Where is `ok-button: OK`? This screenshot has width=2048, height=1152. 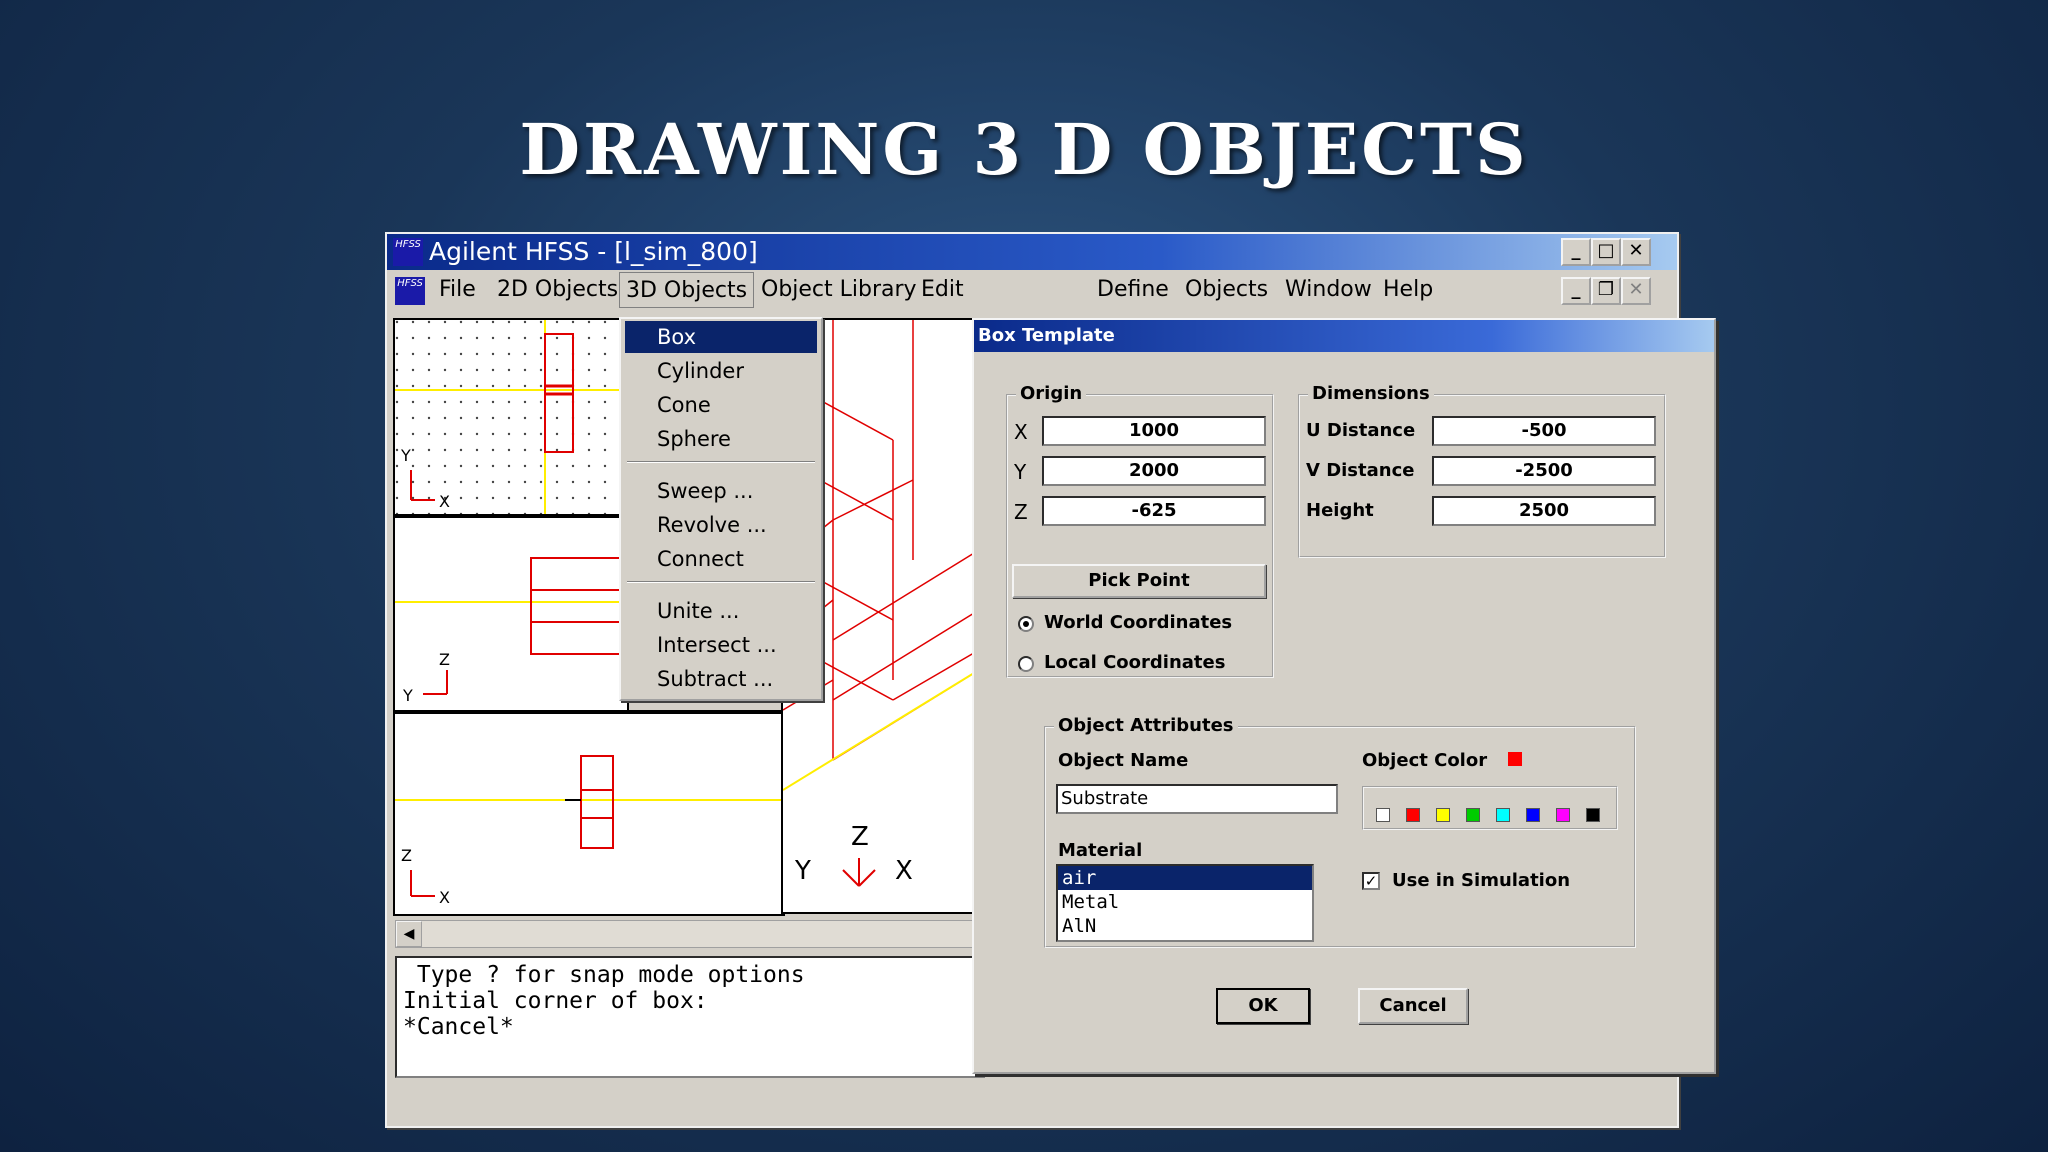 ok-button: OK is located at coordinates (1263, 1006).